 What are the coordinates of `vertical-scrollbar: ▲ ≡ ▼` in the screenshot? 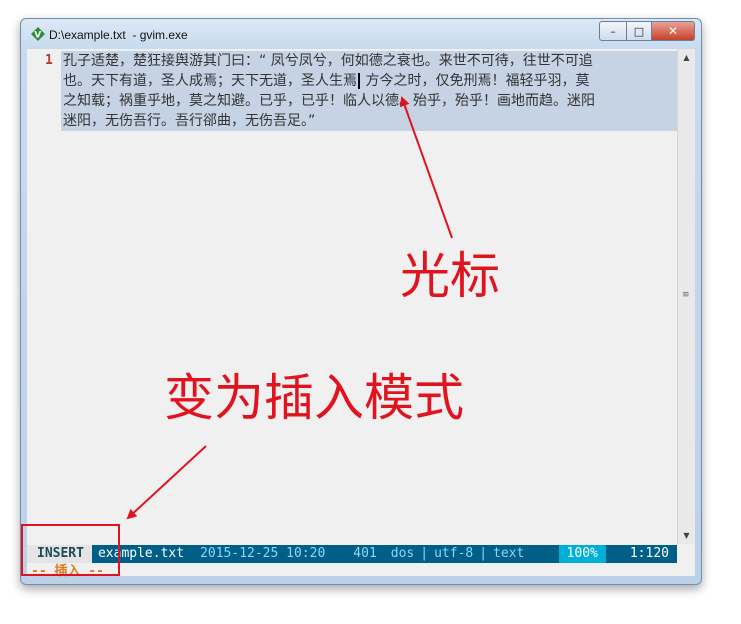 It's located at (686, 296).